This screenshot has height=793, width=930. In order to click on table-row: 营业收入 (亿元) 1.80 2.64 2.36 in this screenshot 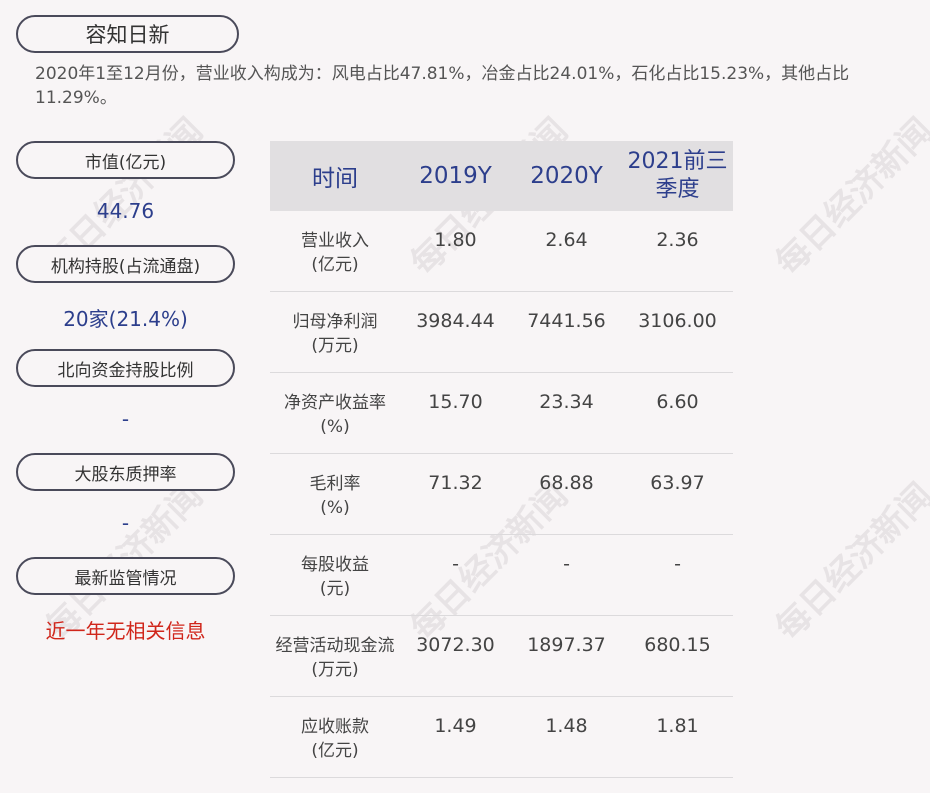, I will do `click(501, 251)`.